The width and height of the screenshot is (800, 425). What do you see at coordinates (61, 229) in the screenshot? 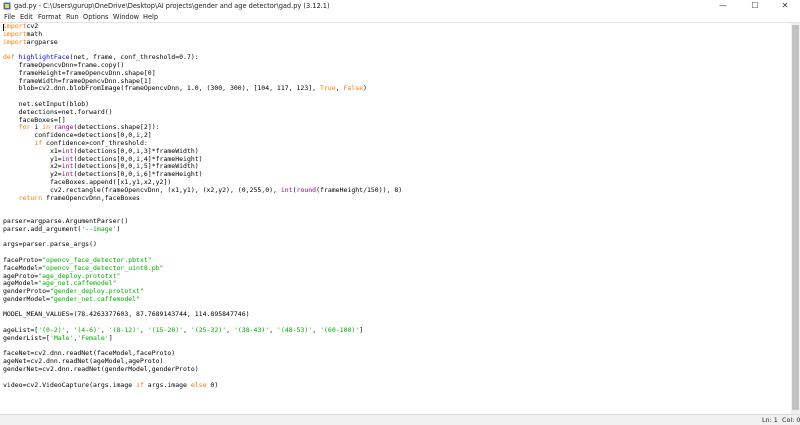
I see `code-line: parser.add_argument('--image')` at bounding box center [61, 229].